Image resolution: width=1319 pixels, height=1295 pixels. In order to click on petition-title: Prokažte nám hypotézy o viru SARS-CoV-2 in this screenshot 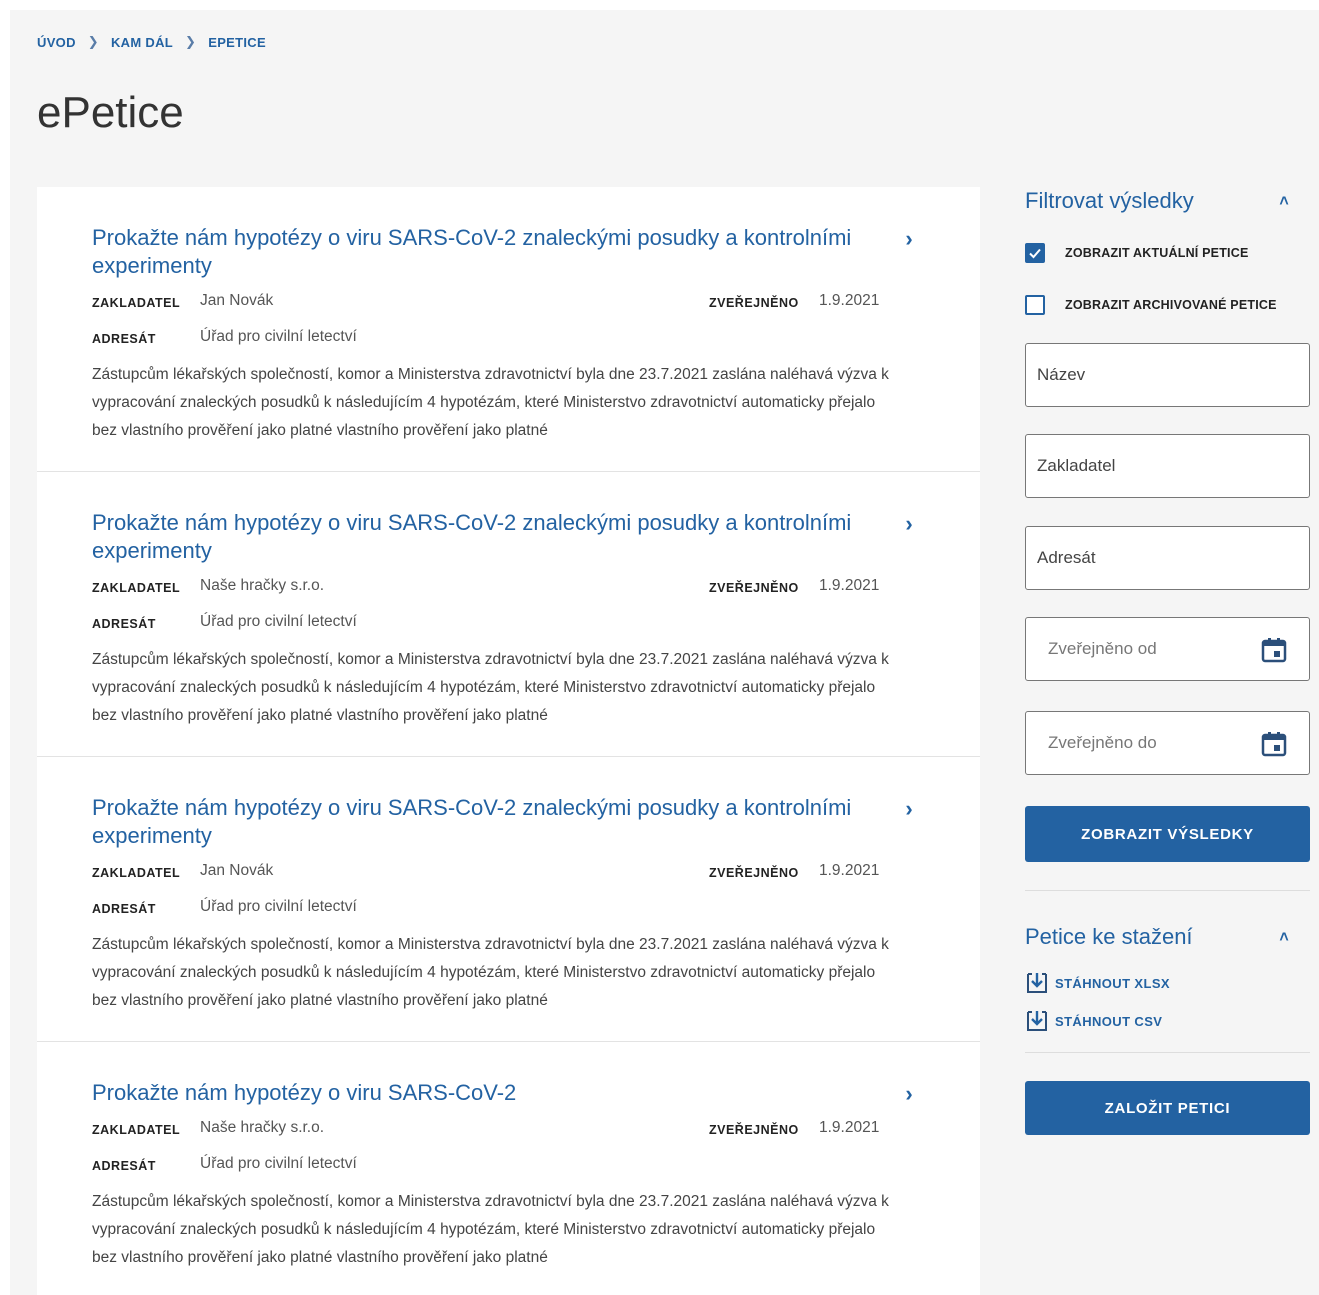, I will do `click(492, 1093)`.